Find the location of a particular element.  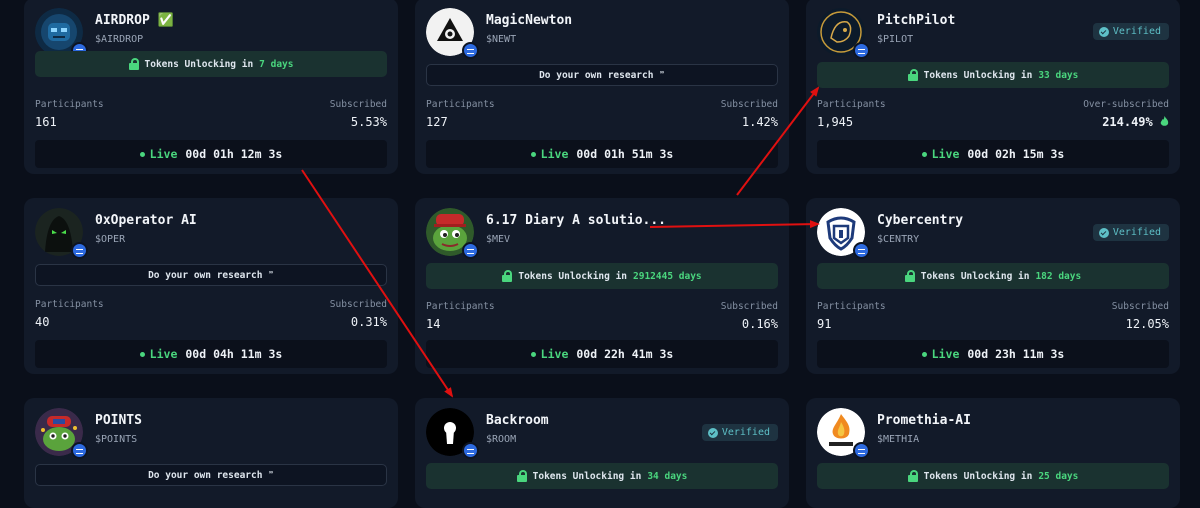

unlock-days: 34 days is located at coordinates (667, 476).